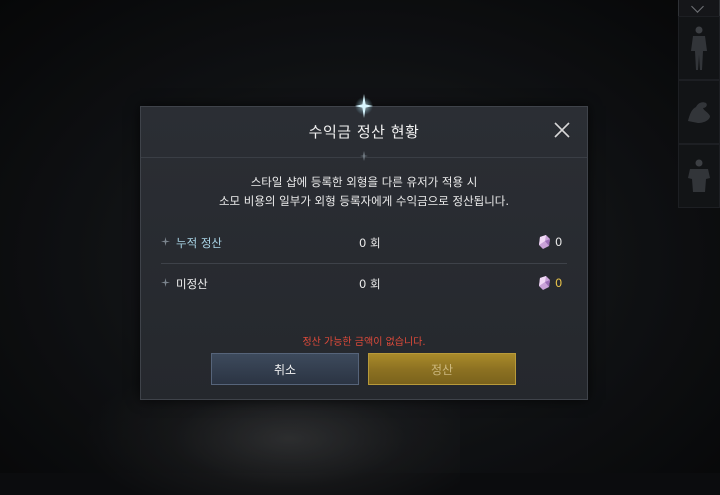 Image resolution: width=720 pixels, height=495 pixels. Describe the element at coordinates (370, 243) in the screenshot. I see `cumulative-settlement-count: 0 회` at that location.